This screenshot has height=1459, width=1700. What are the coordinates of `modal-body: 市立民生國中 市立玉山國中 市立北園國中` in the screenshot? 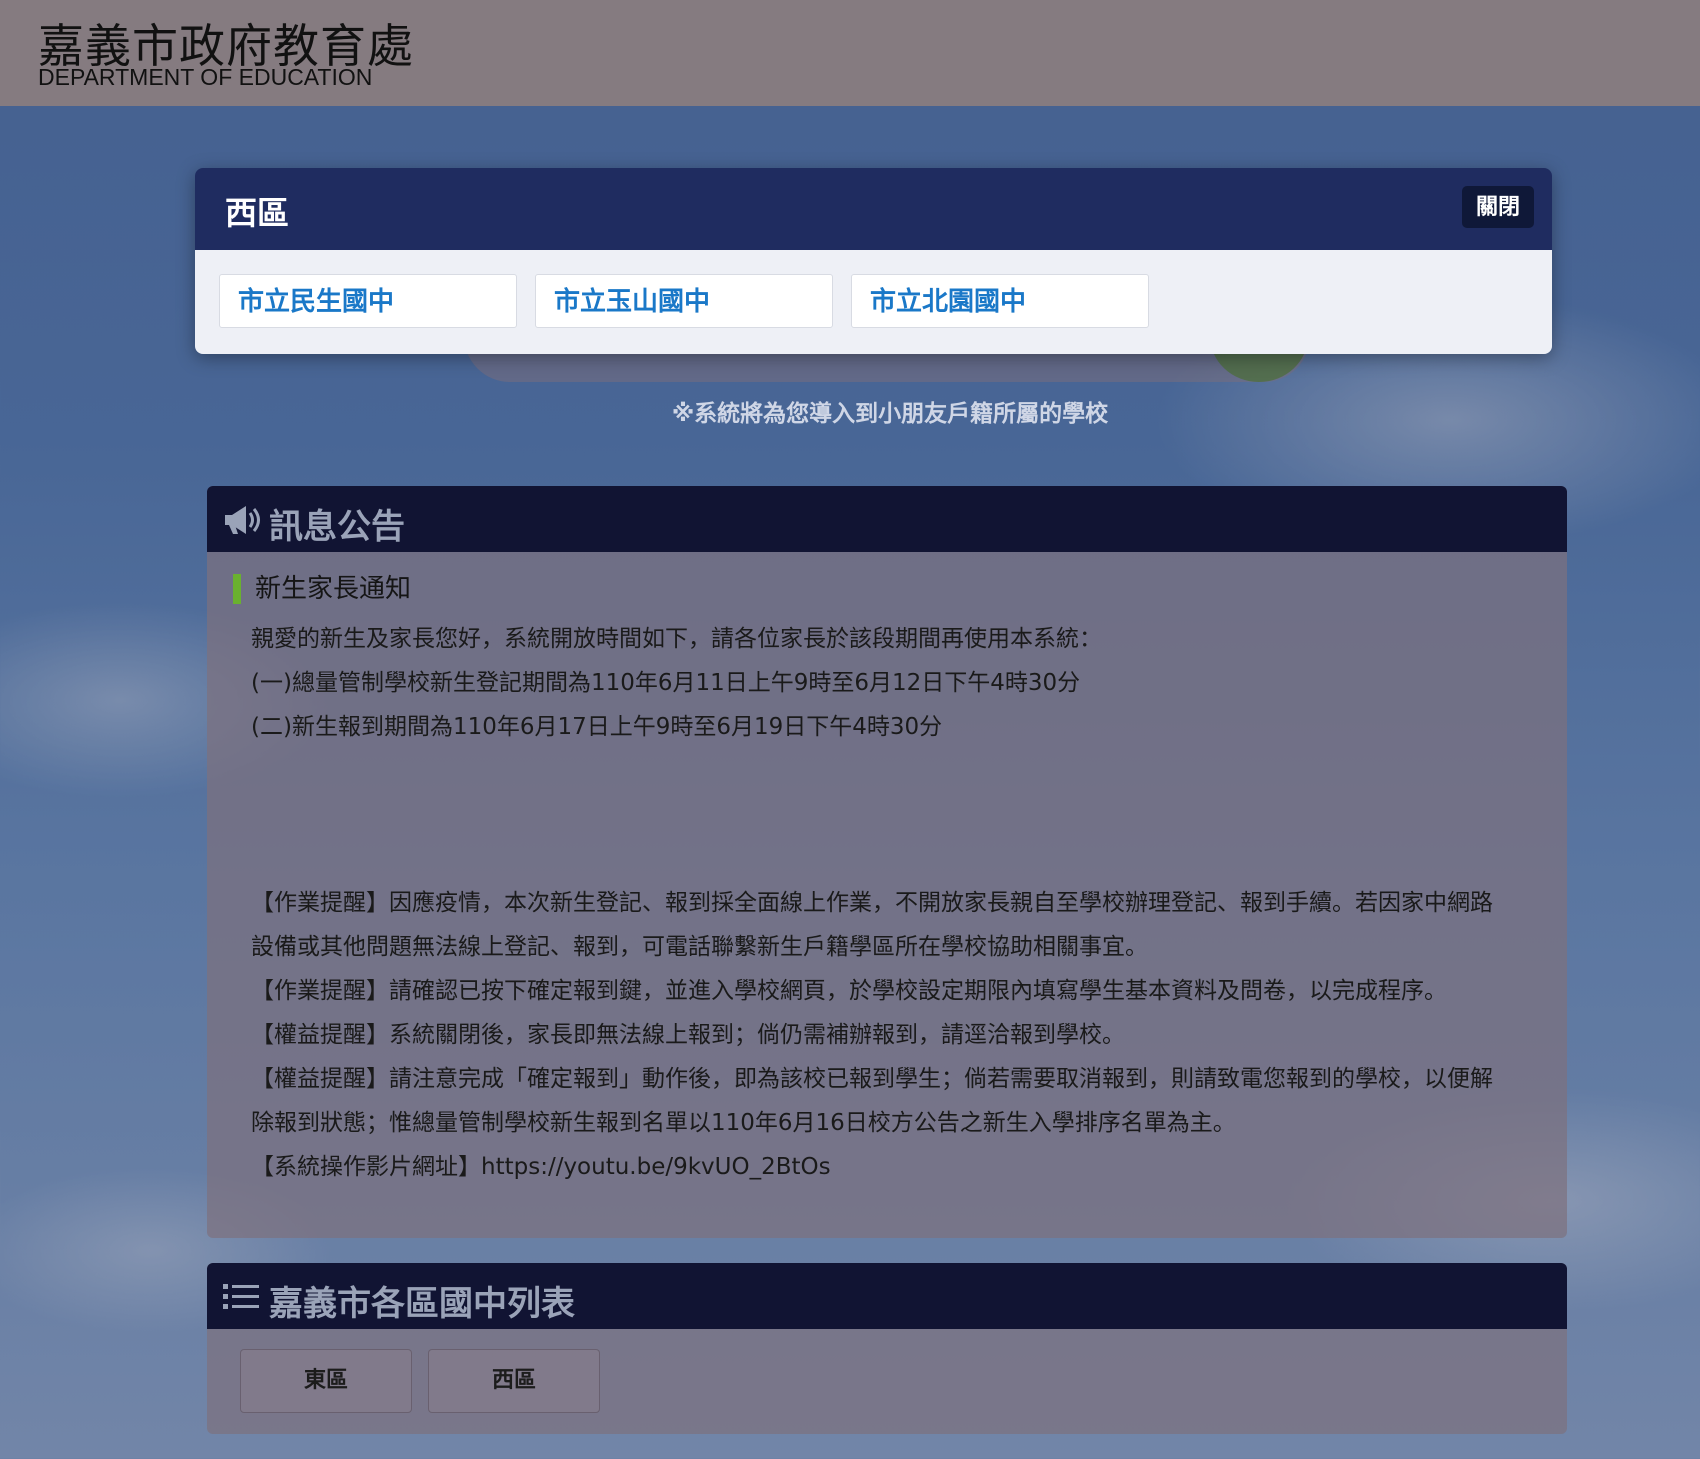 It's located at (873, 302).